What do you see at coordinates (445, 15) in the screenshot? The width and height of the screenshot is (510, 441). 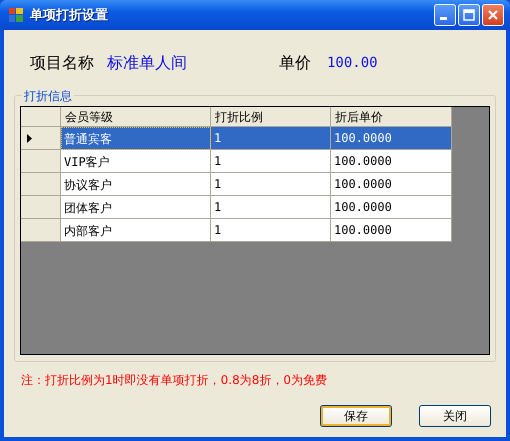 I see `minimize-button` at bounding box center [445, 15].